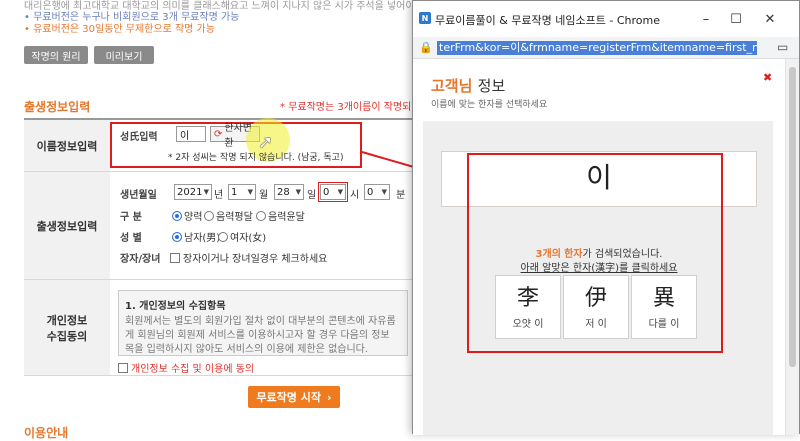 The height and width of the screenshot is (441, 800). I want to click on window-titlebar: N 무료이름풀이 & 무료작명 네임소프트 - Chrome – ☐ ✕, so click(606, 19).